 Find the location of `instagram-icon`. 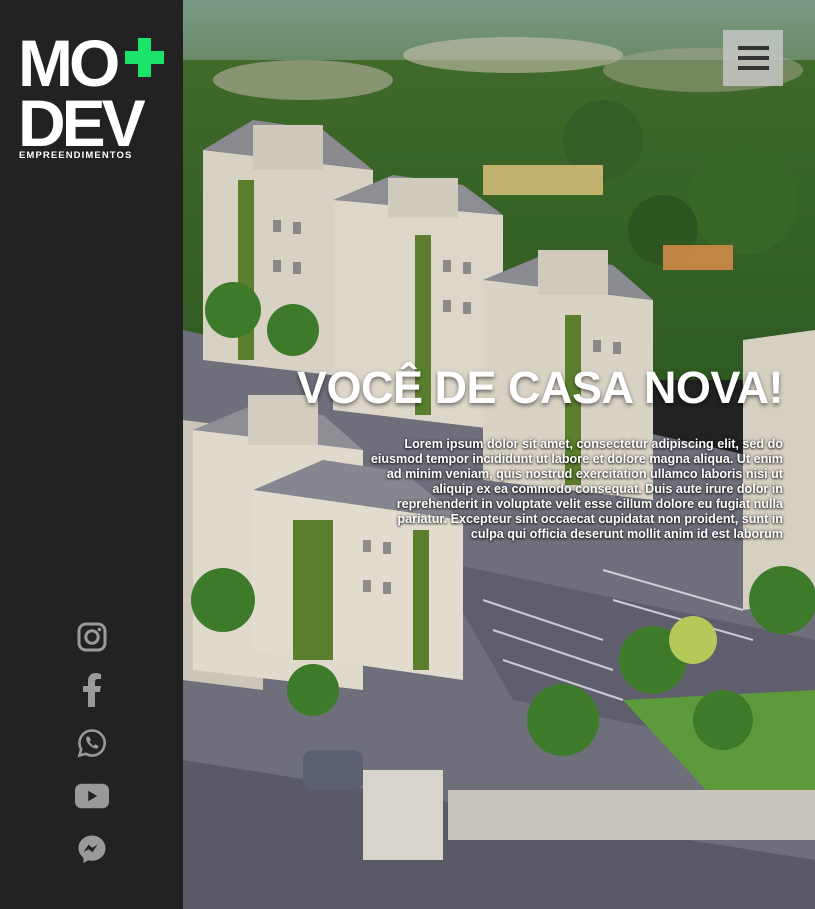

instagram-icon is located at coordinates (92, 637).